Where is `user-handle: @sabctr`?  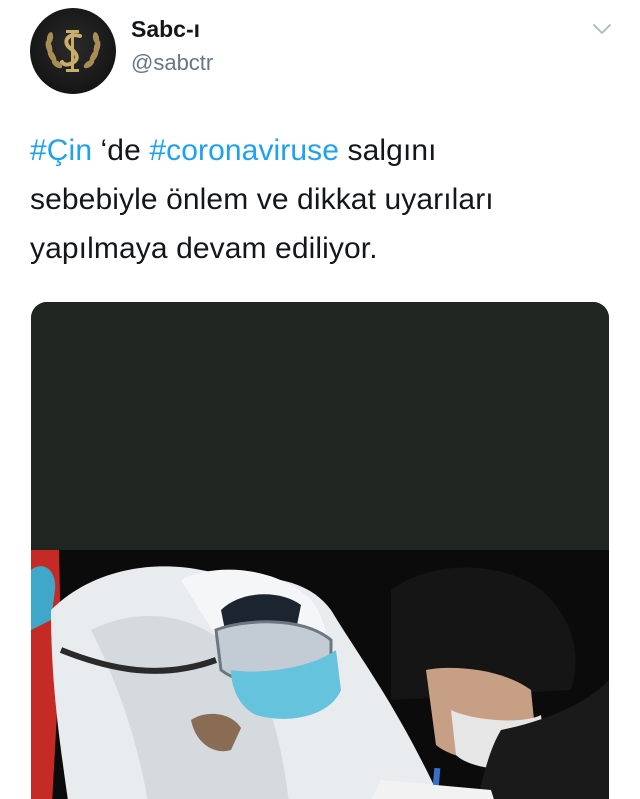 user-handle: @sabctr is located at coordinates (172, 63).